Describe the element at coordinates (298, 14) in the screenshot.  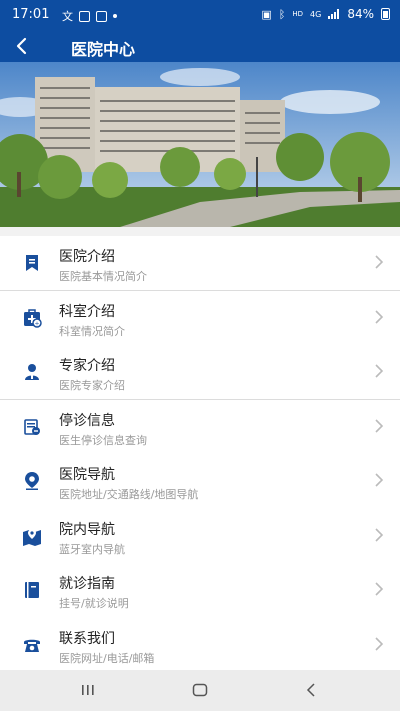
I see `hd-icon: HD` at that location.